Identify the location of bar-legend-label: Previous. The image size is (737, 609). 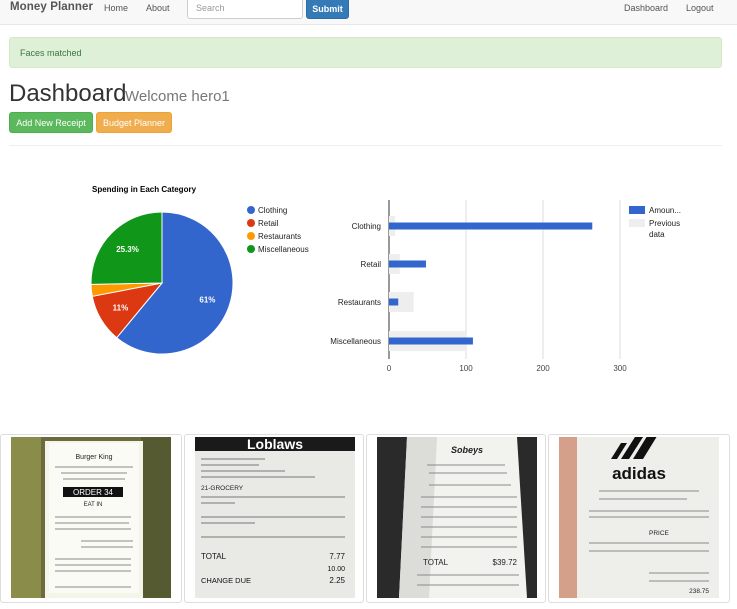
(664, 223).